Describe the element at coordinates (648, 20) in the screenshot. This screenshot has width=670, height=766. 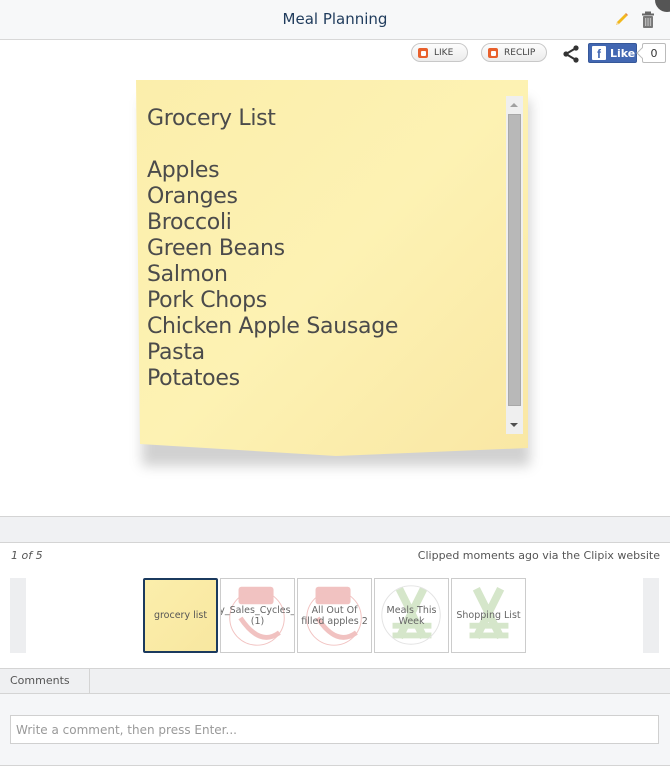
I see `trash-icon` at that location.